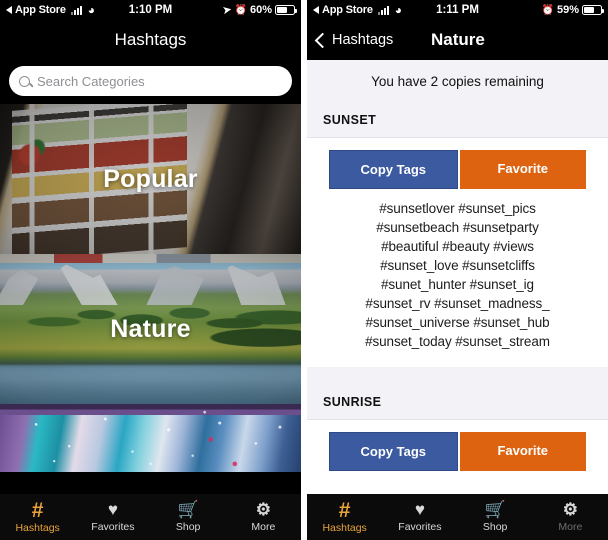 The height and width of the screenshot is (540, 608). Describe the element at coordinates (363, 40) in the screenshot. I see `back-button-label: Hashtags` at that location.